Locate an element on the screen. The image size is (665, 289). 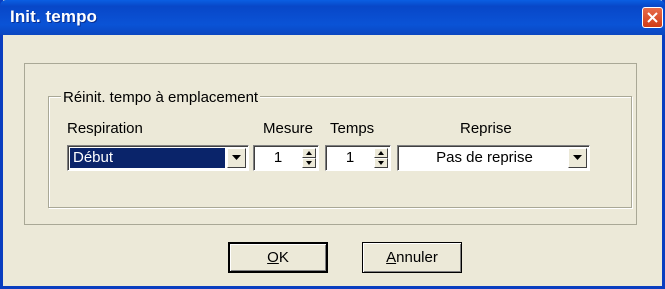
reprise-combobox: Pas de reprise is located at coordinates (493, 158).